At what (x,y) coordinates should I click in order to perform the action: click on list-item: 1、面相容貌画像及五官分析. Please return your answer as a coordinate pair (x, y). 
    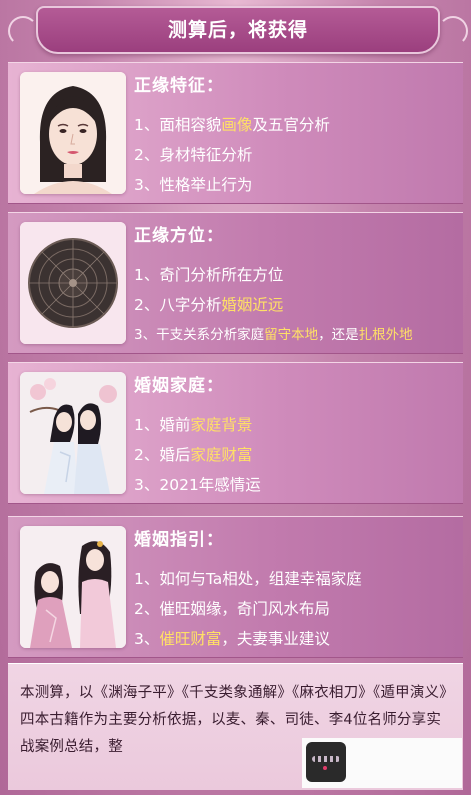
    Looking at the image, I should click on (232, 125).